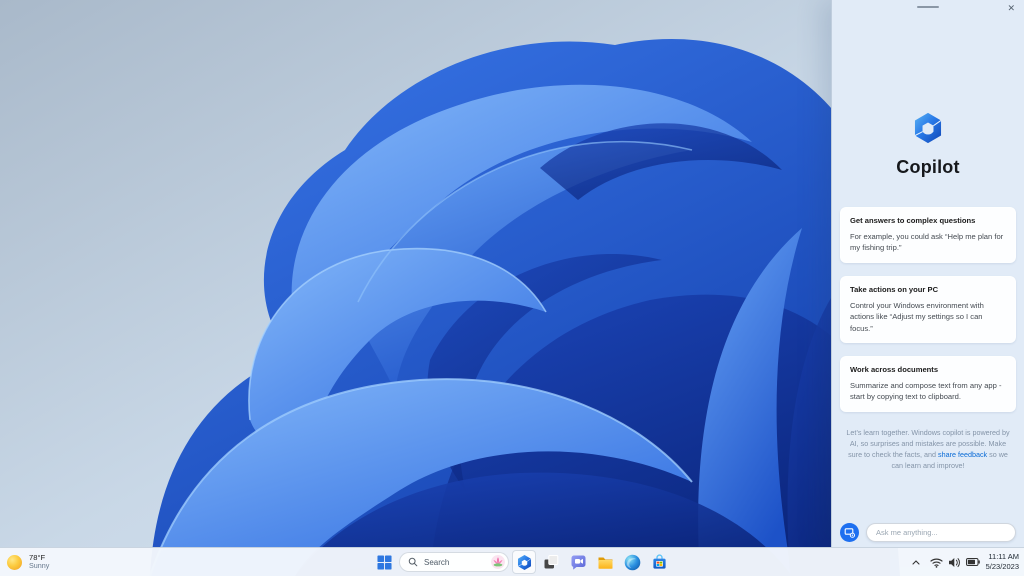  I want to click on edge-icon, so click(632, 562).